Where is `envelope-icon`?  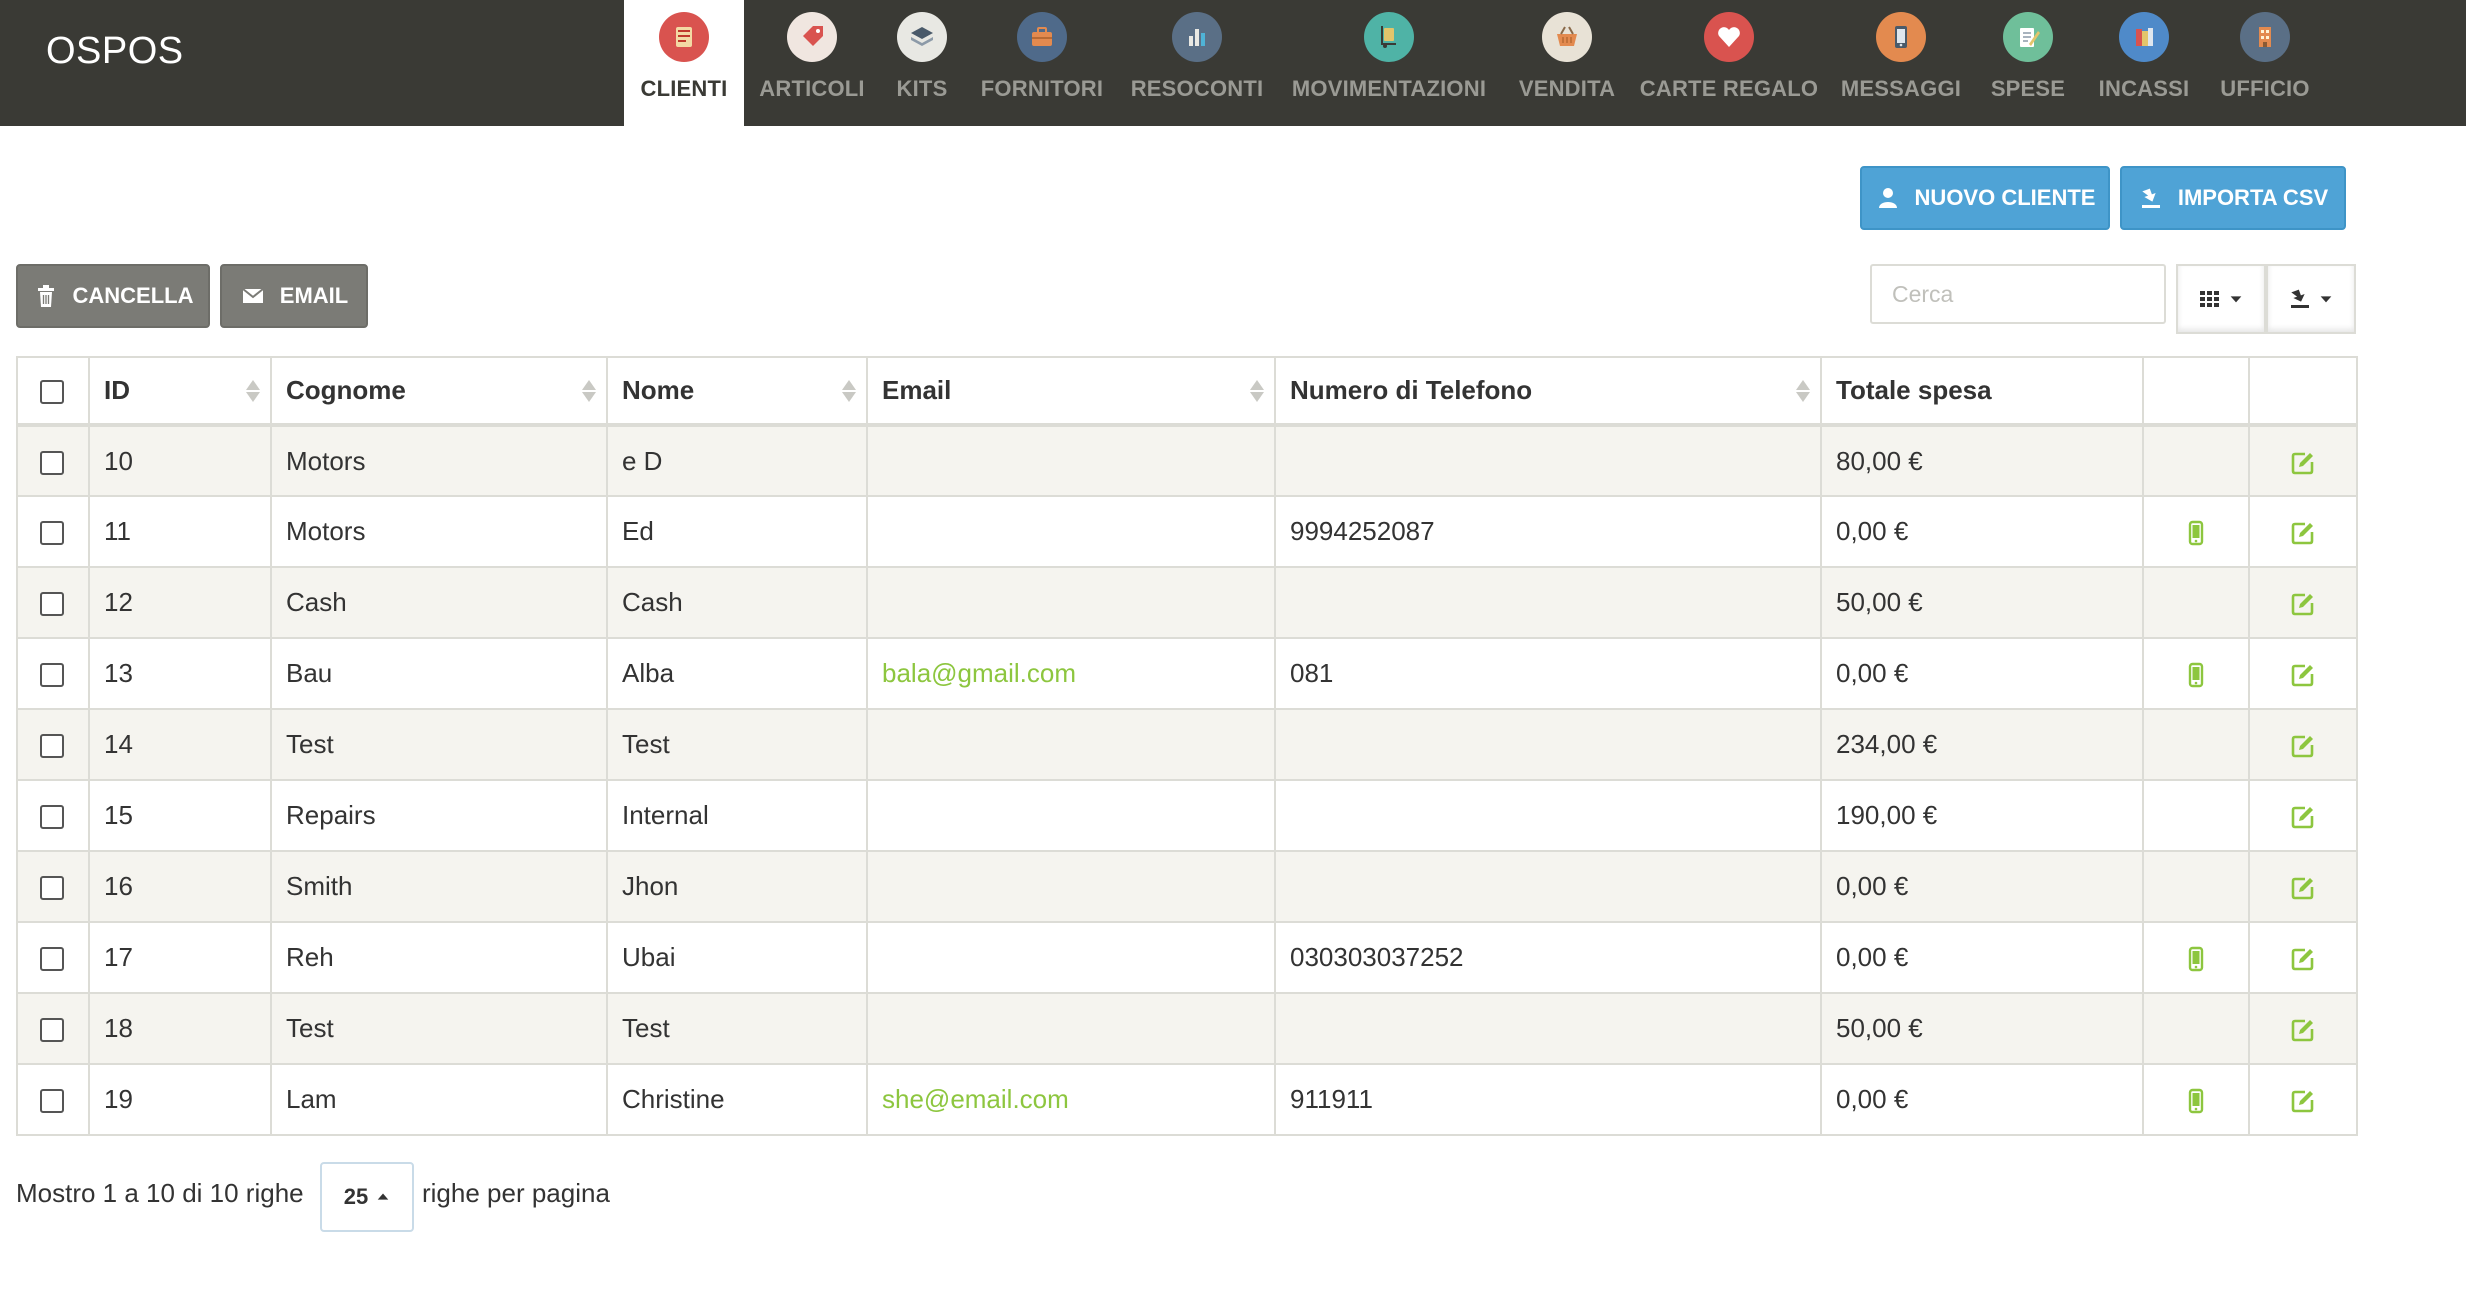
envelope-icon is located at coordinates (253, 295).